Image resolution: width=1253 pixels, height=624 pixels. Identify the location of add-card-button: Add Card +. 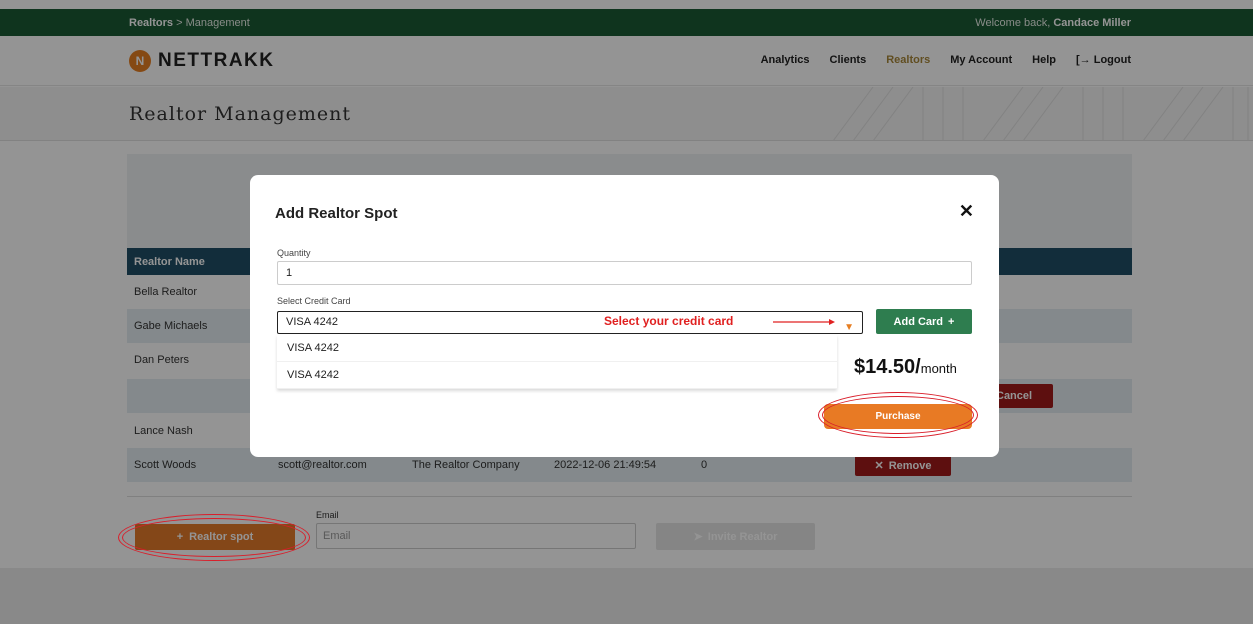
(924, 321).